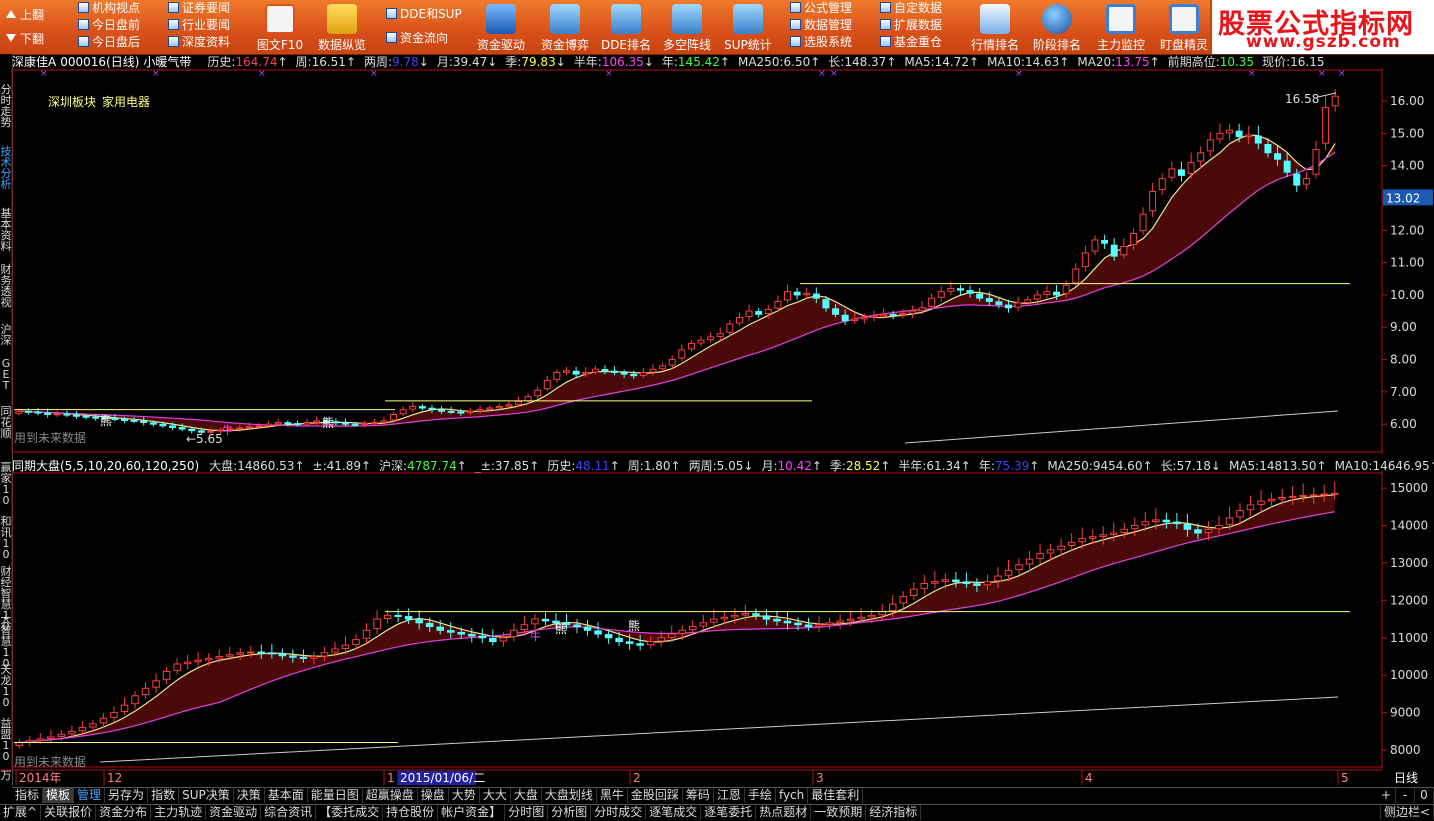 This screenshot has width=1434, height=821. What do you see at coordinates (21, 812) in the screenshot?
I see `function-tab: 扩展^` at bounding box center [21, 812].